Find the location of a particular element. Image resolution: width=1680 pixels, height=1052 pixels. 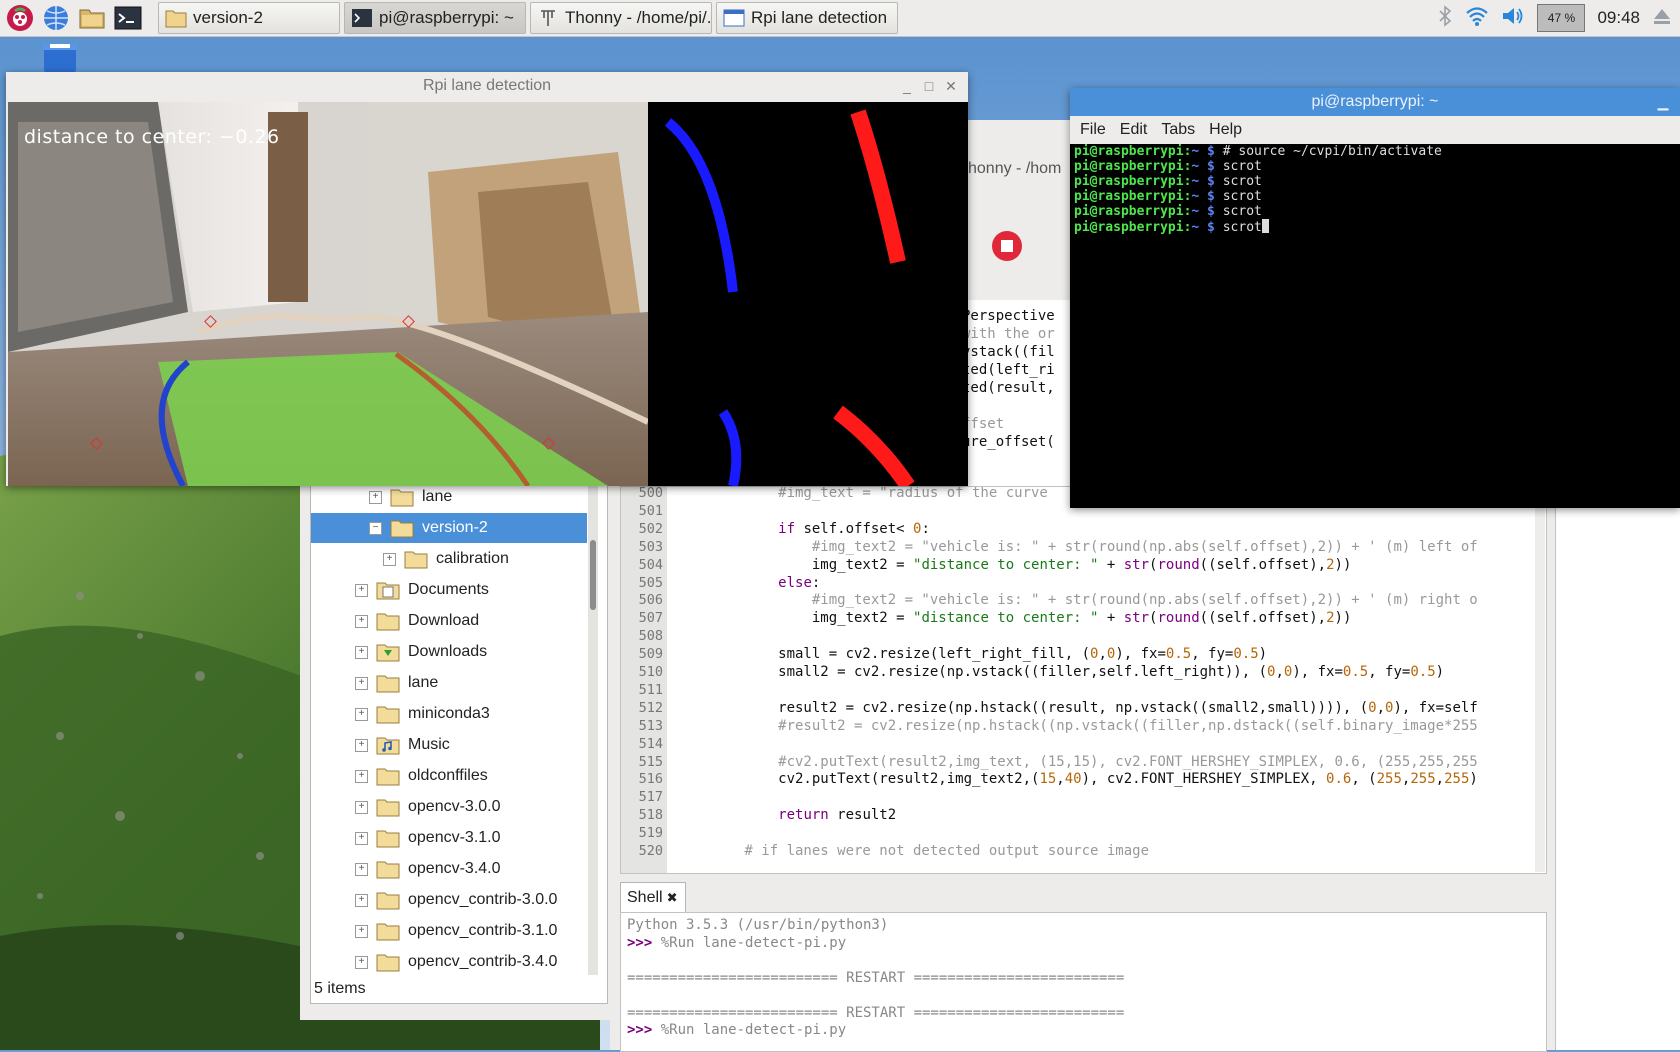

tree-item: + Music is located at coordinates (449, 745).